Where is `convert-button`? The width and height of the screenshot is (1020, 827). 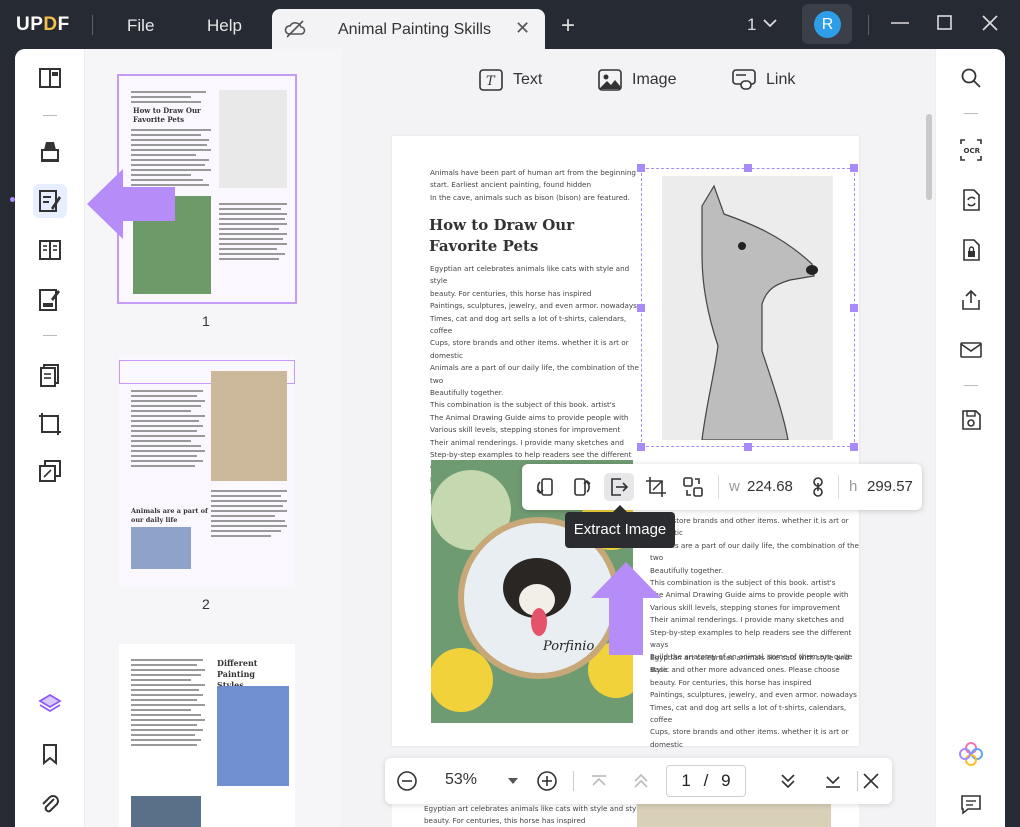
convert-button is located at coordinates (50, 375).